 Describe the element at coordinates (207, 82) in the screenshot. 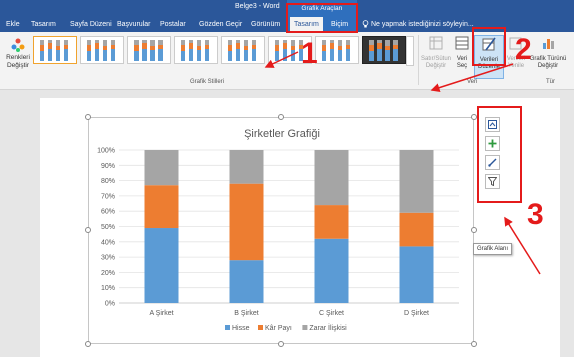

I see `group-label-chart-styles: Grafik Stilleri` at that location.